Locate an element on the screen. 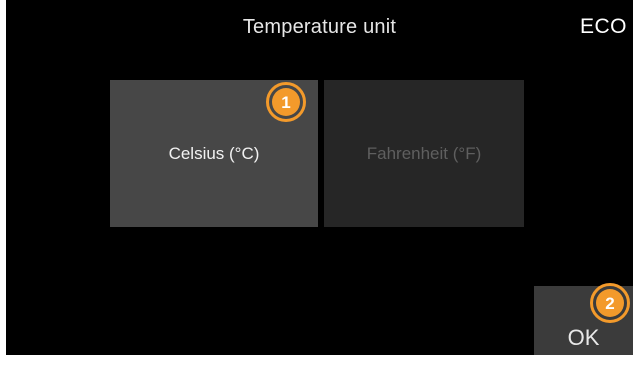 The image size is (633, 385). page-title: Temperature unit is located at coordinates (319, 27).